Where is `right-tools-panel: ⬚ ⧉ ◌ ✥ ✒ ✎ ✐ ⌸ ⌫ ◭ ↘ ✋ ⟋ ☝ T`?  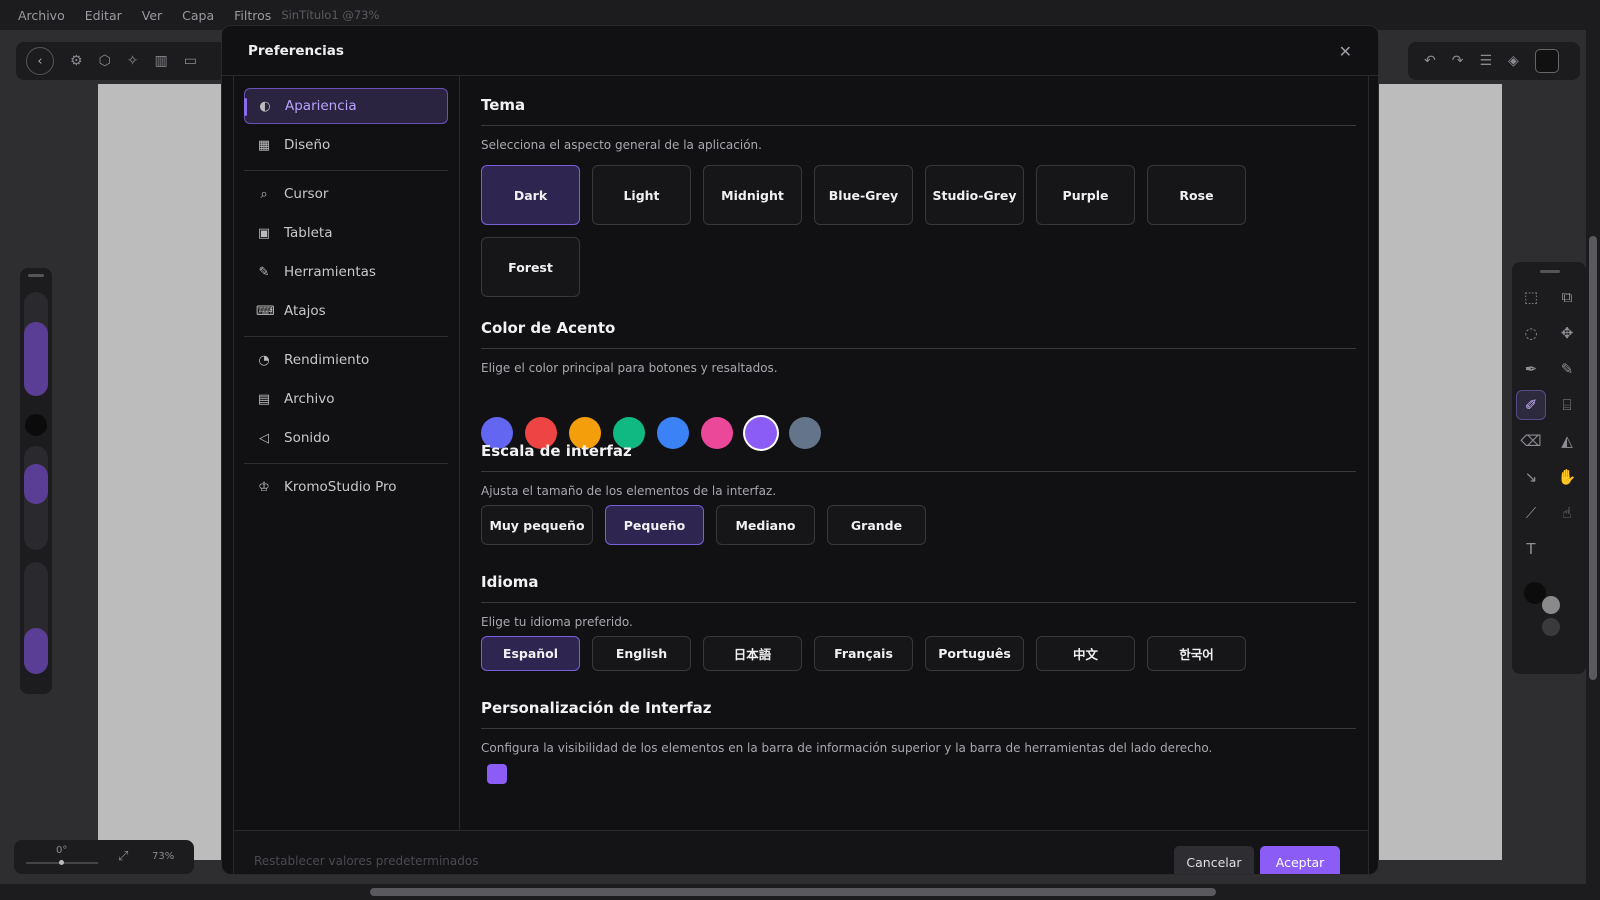 right-tools-panel: ⬚ ⧉ ◌ ✥ ✒ ✎ ✐ ⌸ ⌫ ◭ ↘ ✋ ⟋ ☝ T is located at coordinates (1549, 468).